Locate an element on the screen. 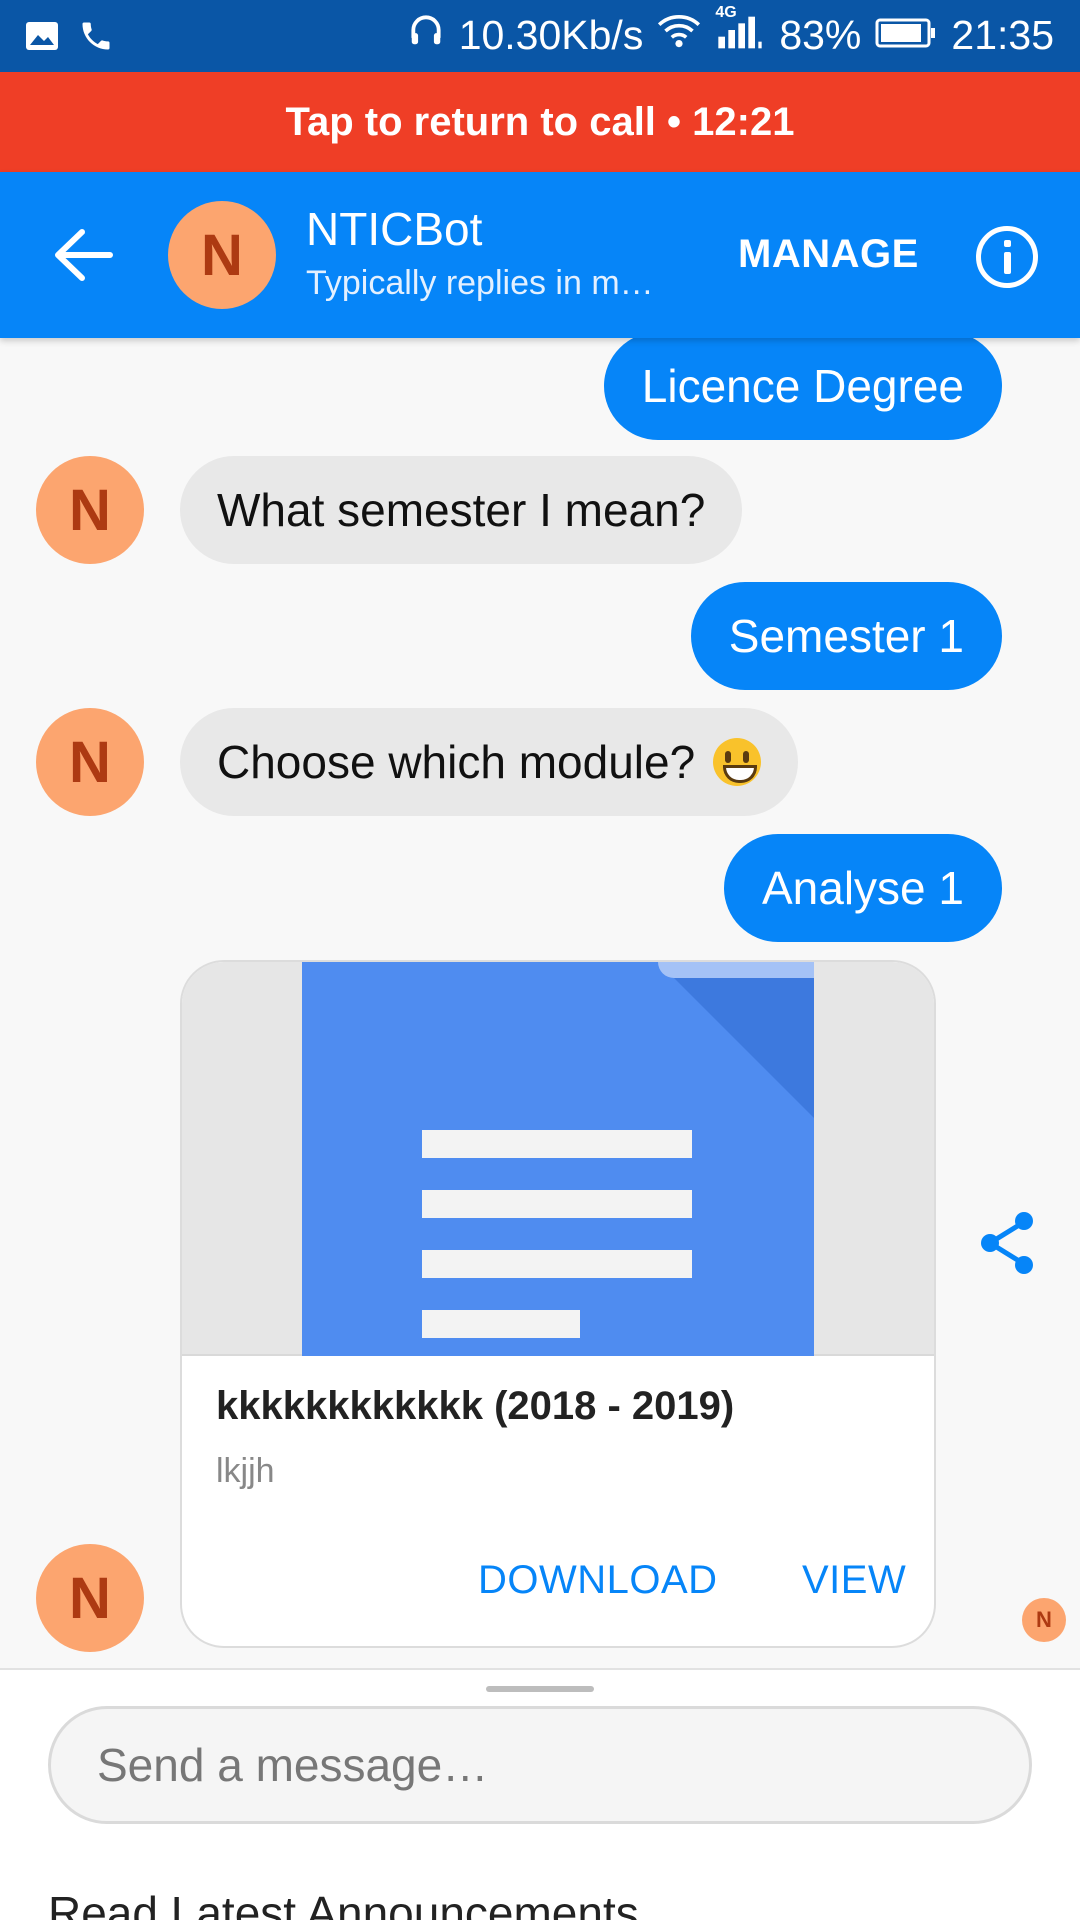  network-speed: 10.30Kb/s is located at coordinates (551, 34).